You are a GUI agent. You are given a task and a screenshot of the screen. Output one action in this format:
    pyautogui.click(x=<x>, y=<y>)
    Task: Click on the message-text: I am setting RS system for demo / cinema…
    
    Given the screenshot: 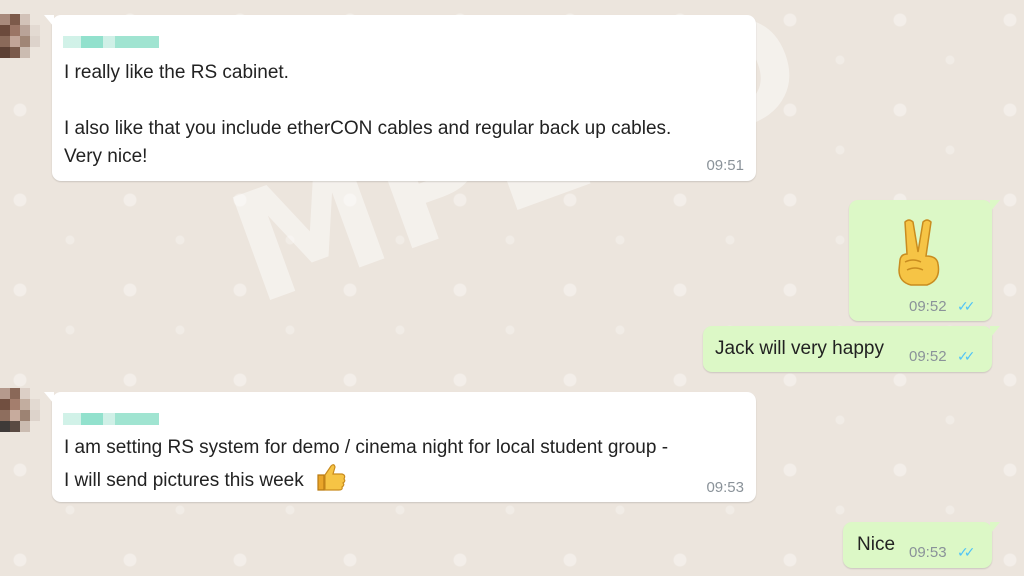 What is the action you would take?
    pyautogui.click(x=366, y=464)
    